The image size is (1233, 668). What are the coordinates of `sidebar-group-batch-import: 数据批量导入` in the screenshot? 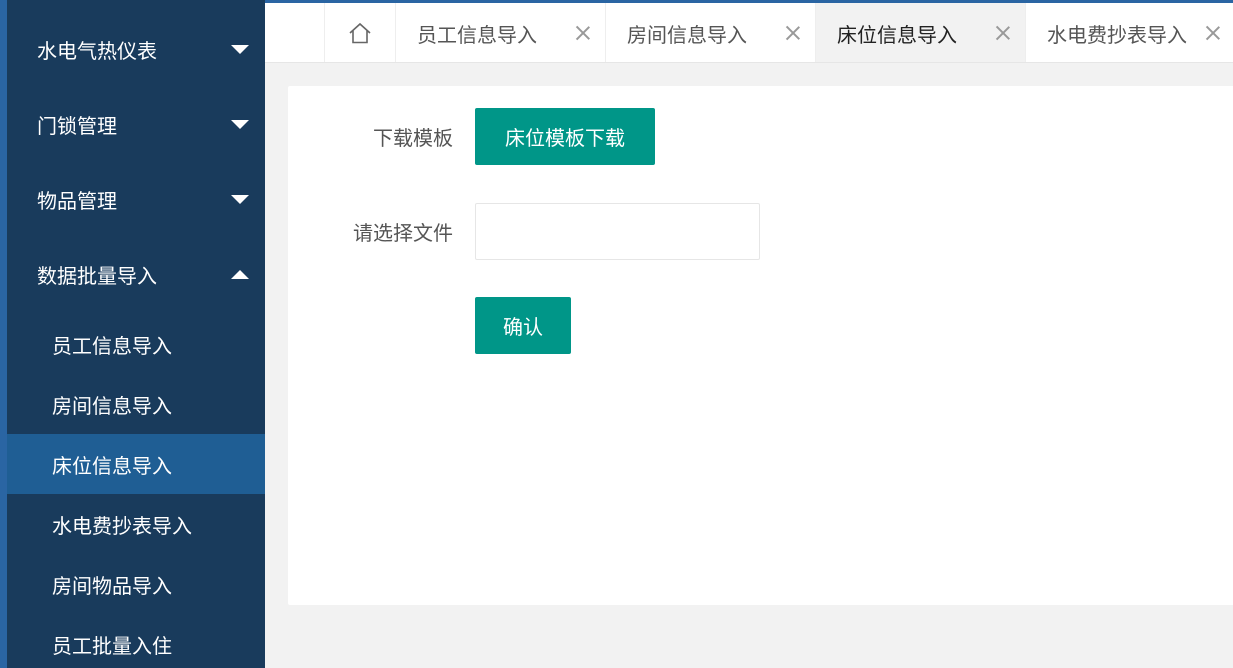 It's located at (136, 274).